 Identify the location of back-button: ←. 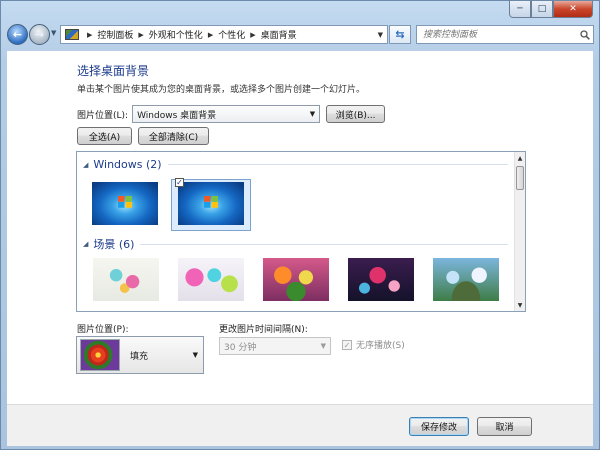
(17, 34).